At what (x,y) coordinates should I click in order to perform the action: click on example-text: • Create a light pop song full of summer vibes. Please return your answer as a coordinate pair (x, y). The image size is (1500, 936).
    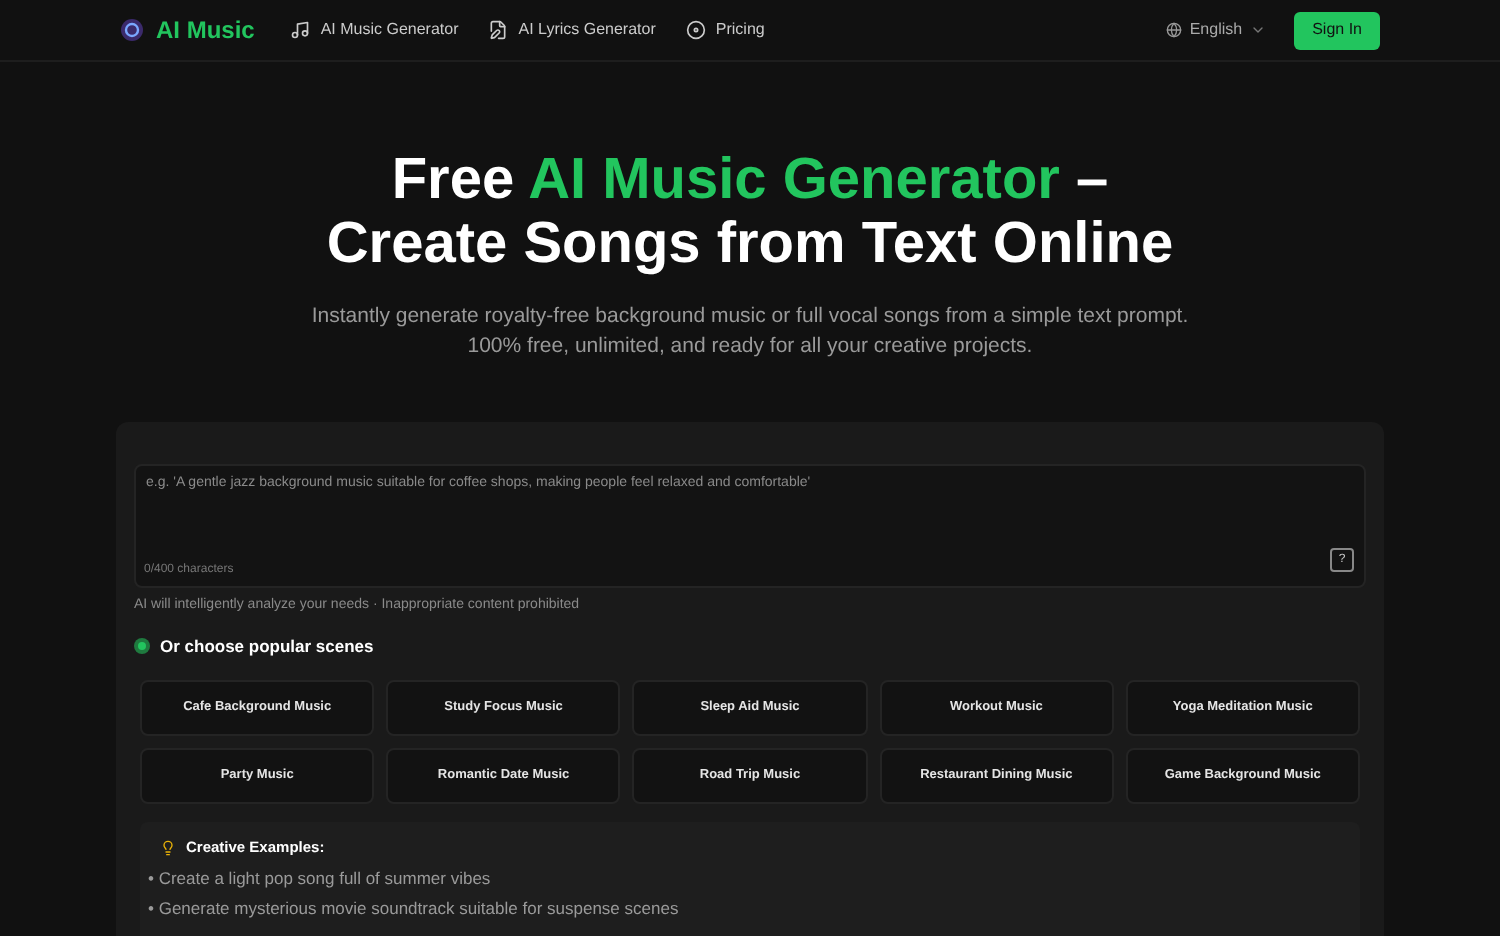
    Looking at the image, I should click on (320, 878).